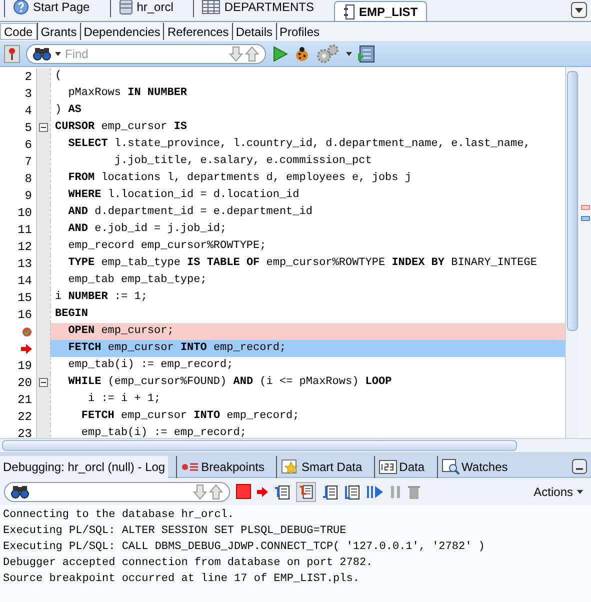 The height and width of the screenshot is (602, 591). I want to click on line-number: 5, so click(28, 128).